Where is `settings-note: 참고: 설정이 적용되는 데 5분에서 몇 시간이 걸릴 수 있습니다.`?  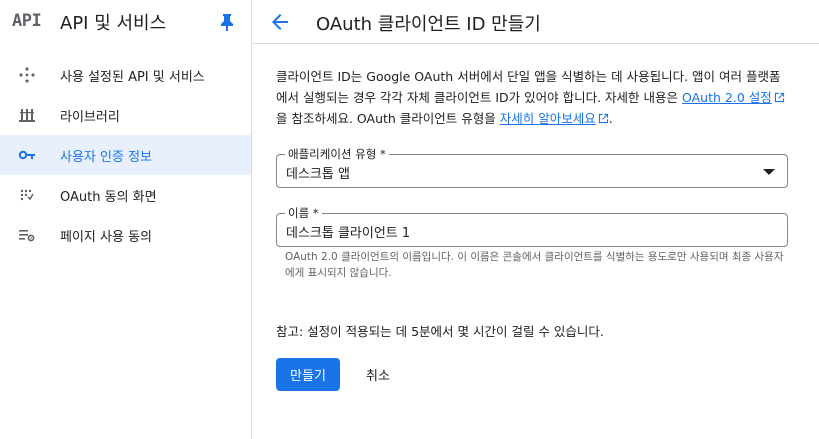
settings-note: 참고: 설정이 적용되는 데 5분에서 몇 시간이 걸릴 수 있습니다. is located at coordinates (440, 331).